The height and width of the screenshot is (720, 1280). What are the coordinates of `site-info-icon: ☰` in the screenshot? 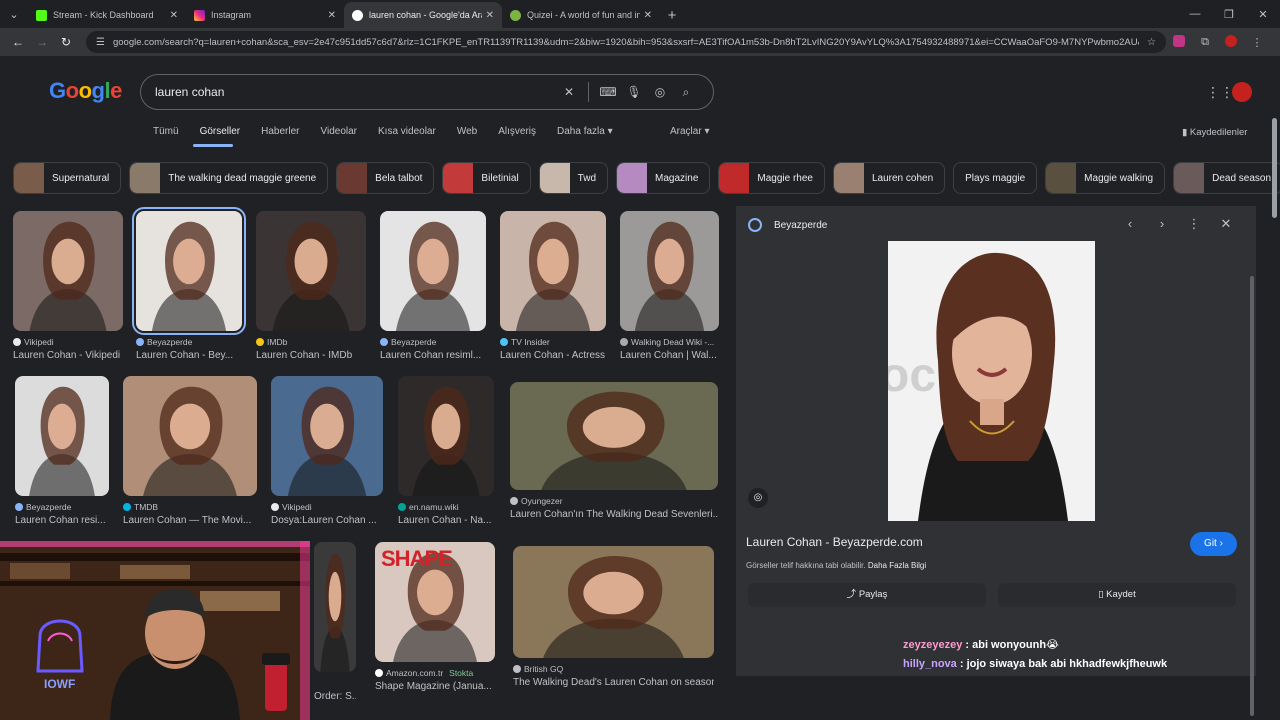 It's located at (100, 42).